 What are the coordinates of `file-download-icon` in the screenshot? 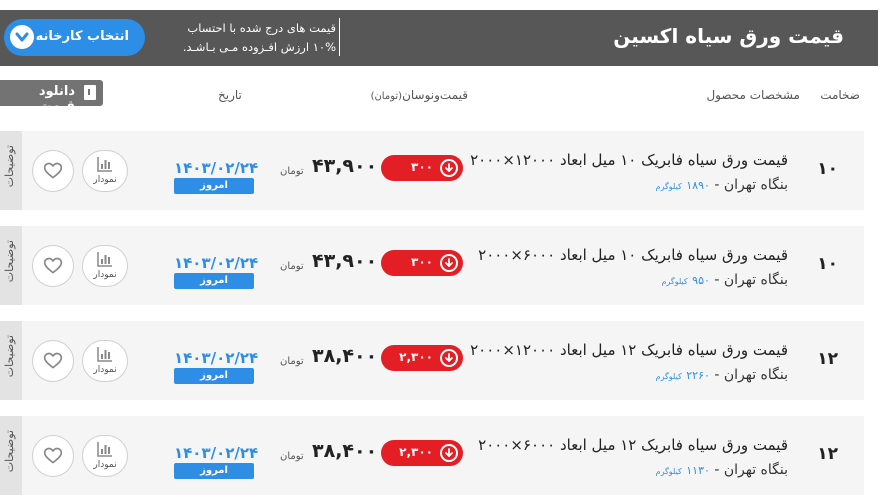 It's located at (90, 92).